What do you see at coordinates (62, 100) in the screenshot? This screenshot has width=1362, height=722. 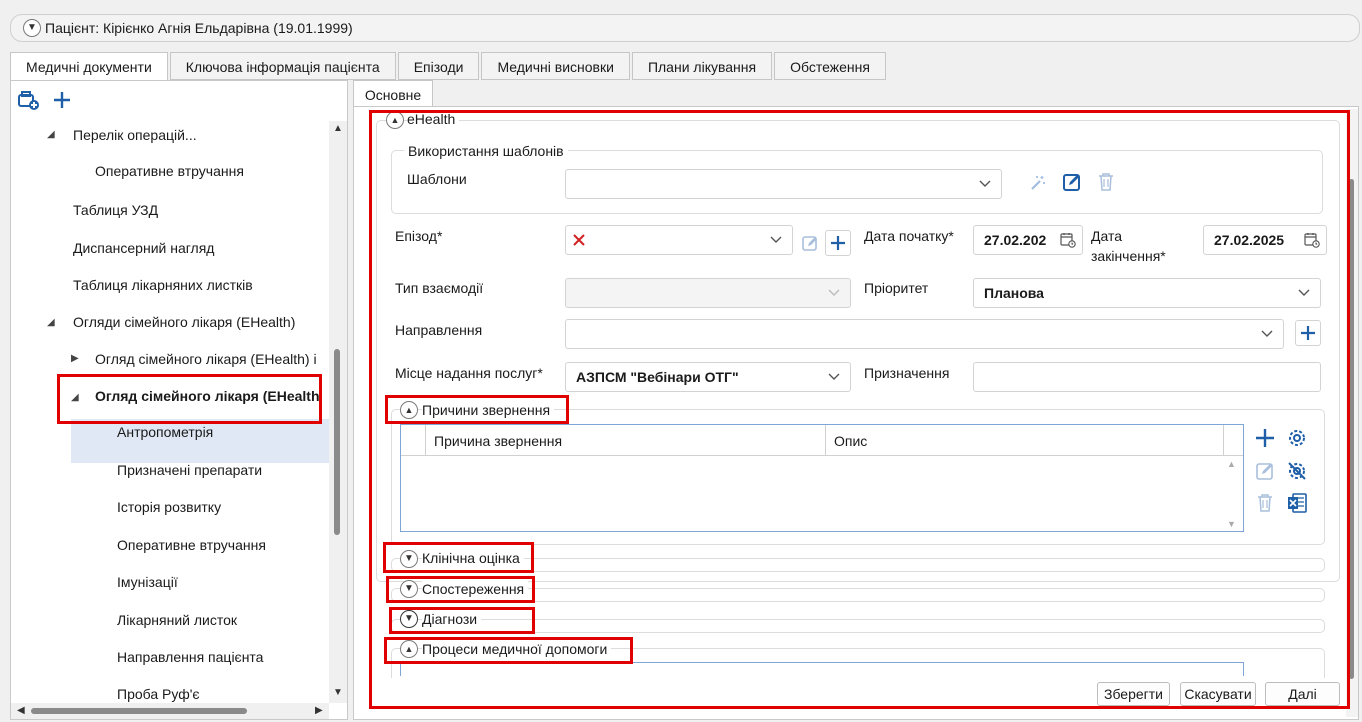 I see `add-icon` at bounding box center [62, 100].